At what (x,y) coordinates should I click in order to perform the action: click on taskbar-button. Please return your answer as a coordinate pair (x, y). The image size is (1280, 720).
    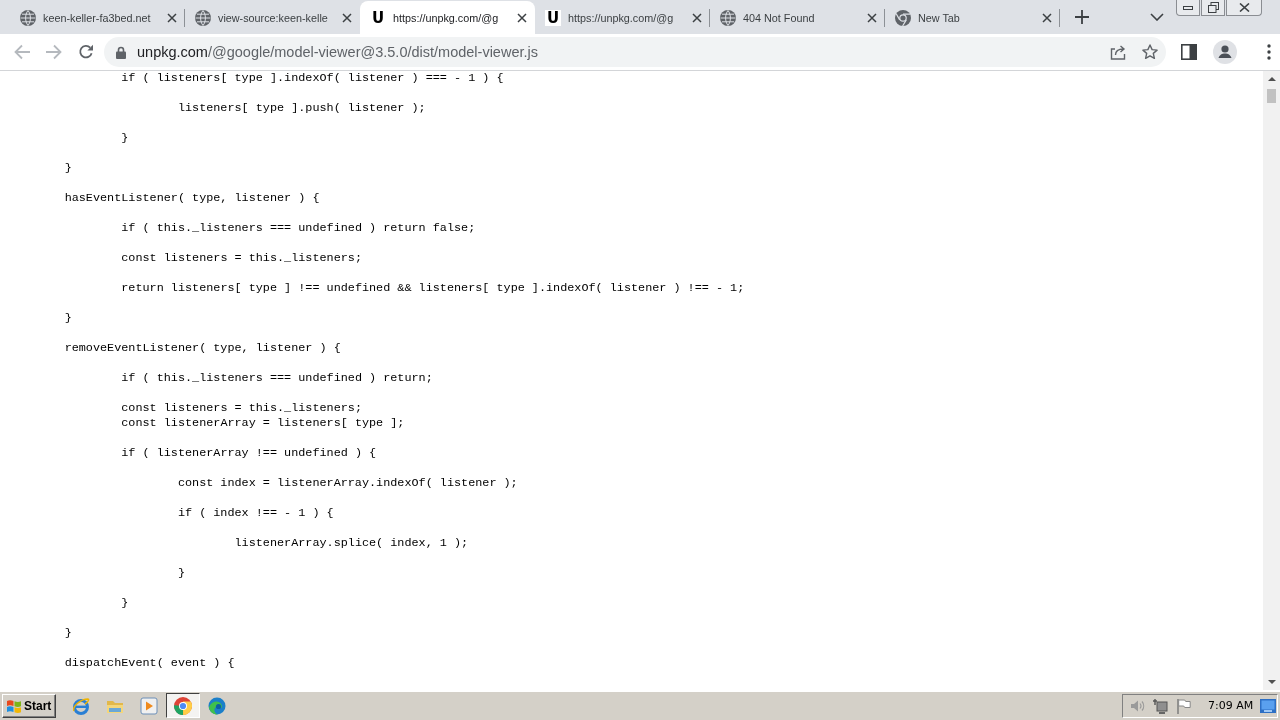
    Looking at the image, I should click on (183, 705).